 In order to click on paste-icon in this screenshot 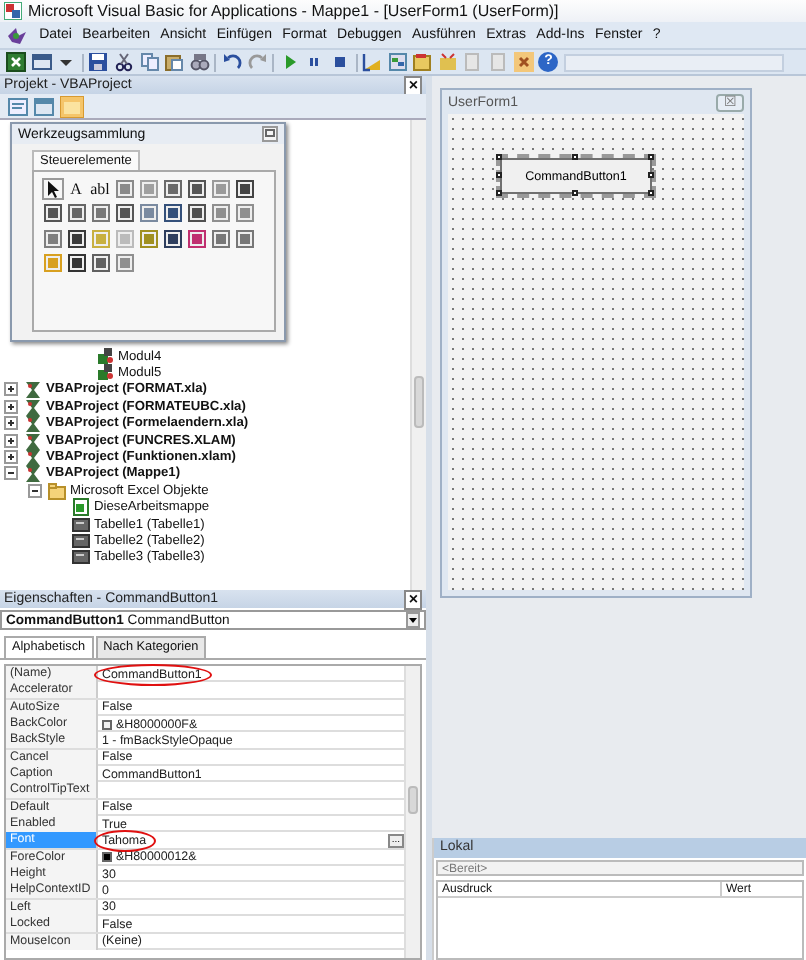, I will do `click(174, 62)`.